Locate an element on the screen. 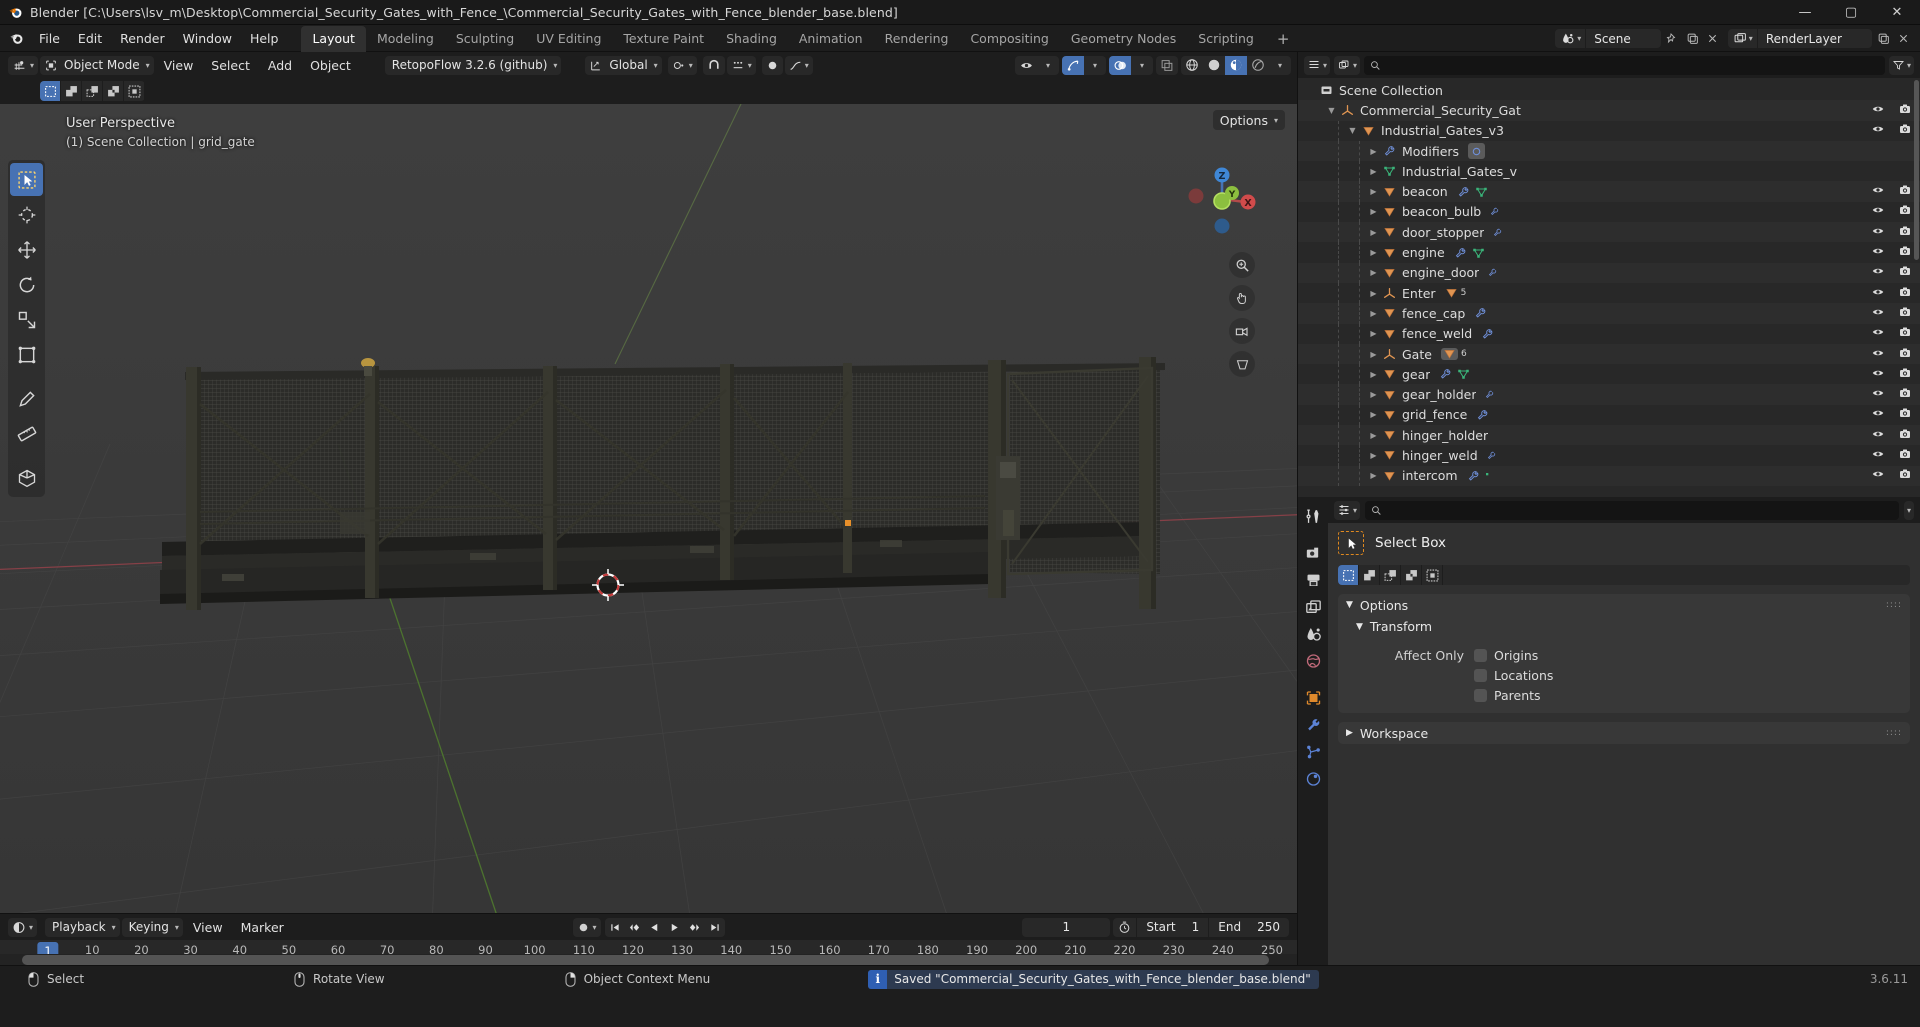  tab-scene is located at coordinates (1313, 634).